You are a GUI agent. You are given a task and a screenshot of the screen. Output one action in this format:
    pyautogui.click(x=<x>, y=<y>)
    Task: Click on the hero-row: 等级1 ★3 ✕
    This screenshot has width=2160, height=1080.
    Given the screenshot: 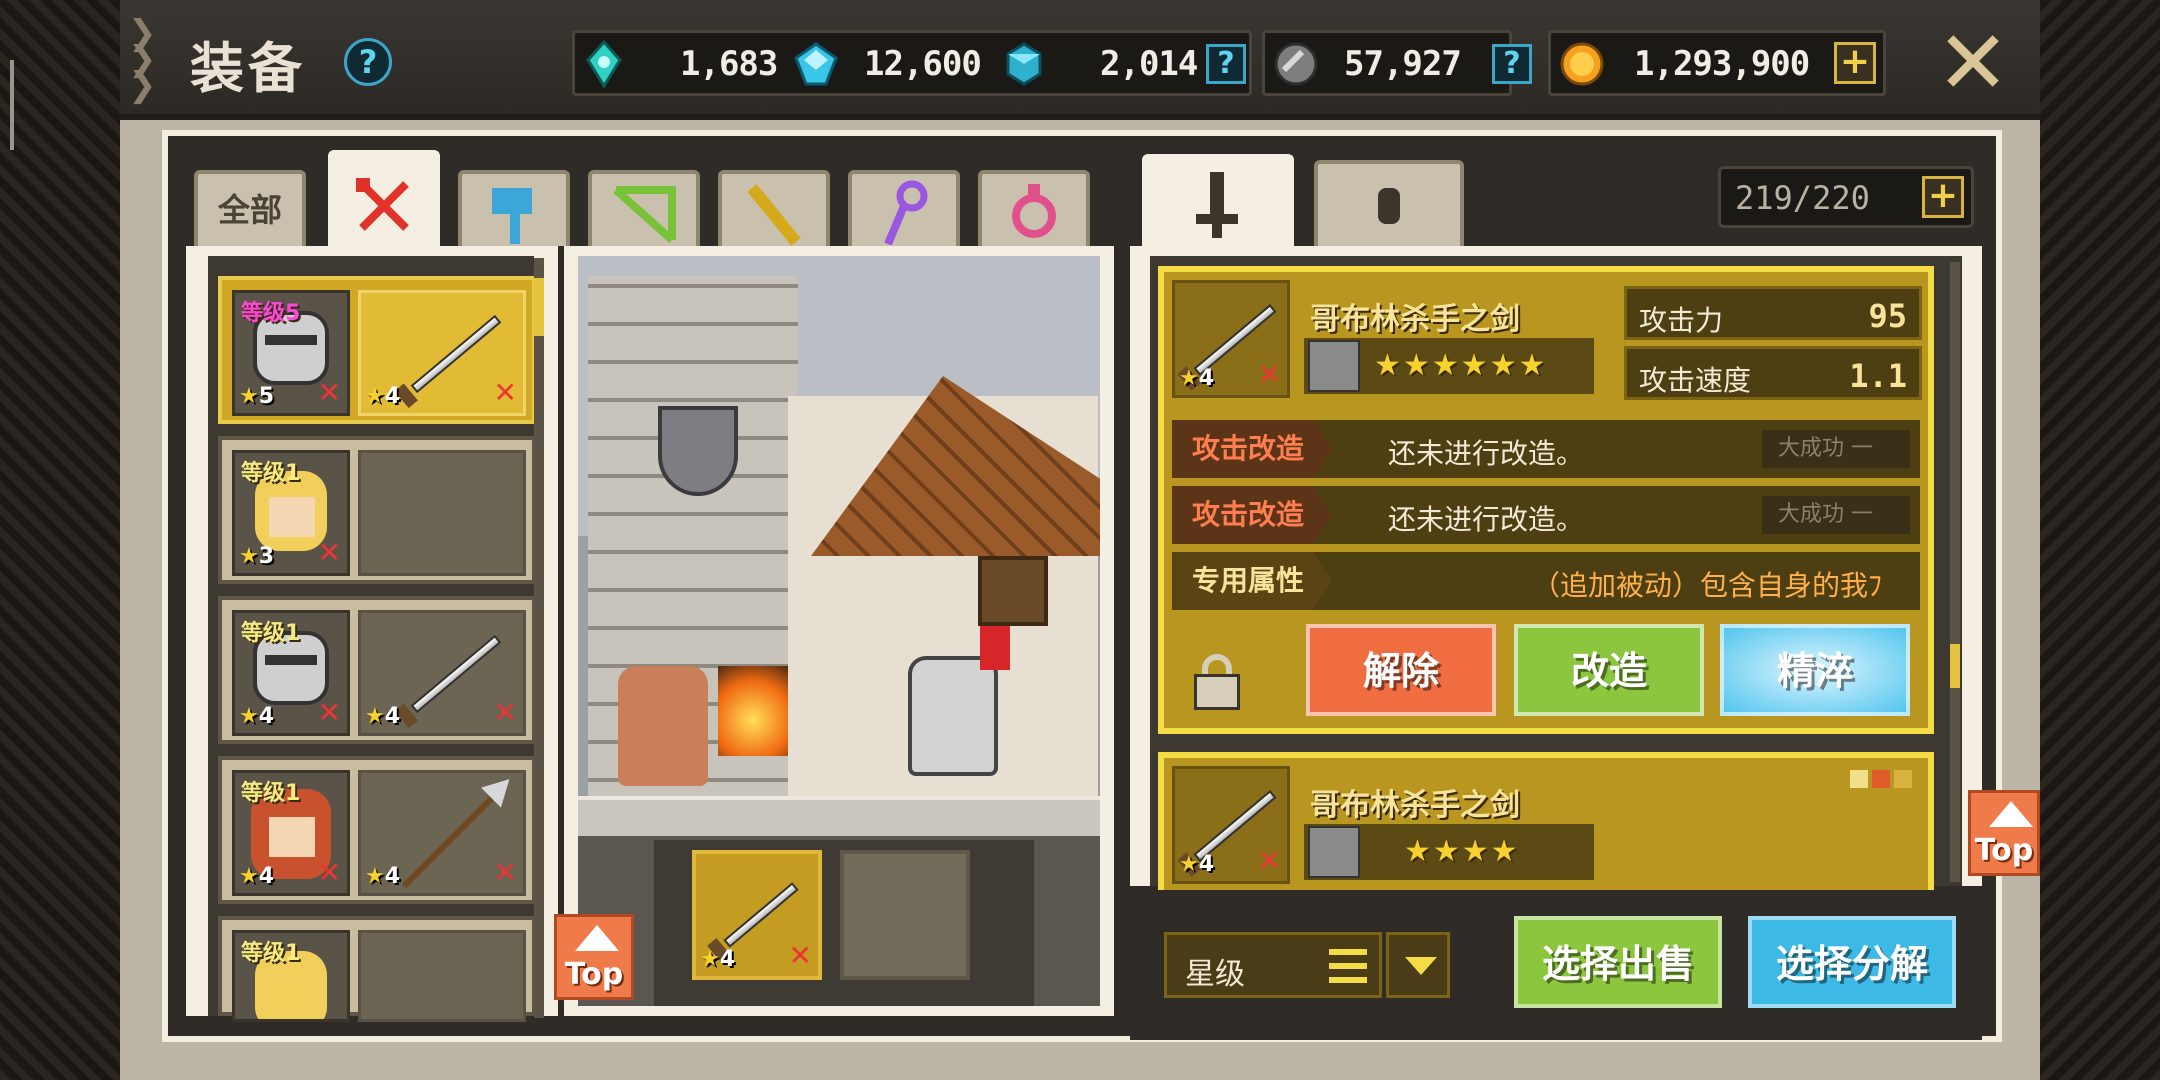 What is the action you would take?
    pyautogui.click(x=377, y=510)
    